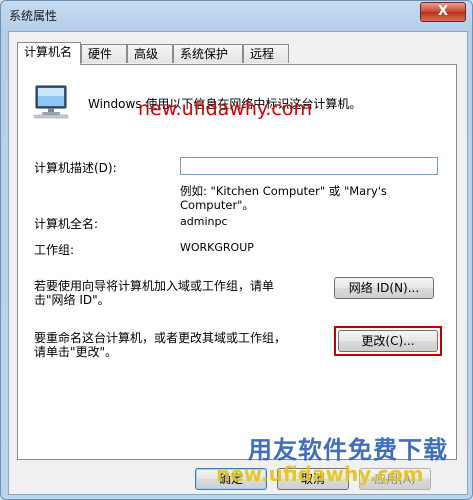  I want to click on network-id-text-line2: 击"网络 ID"。, so click(72, 300).